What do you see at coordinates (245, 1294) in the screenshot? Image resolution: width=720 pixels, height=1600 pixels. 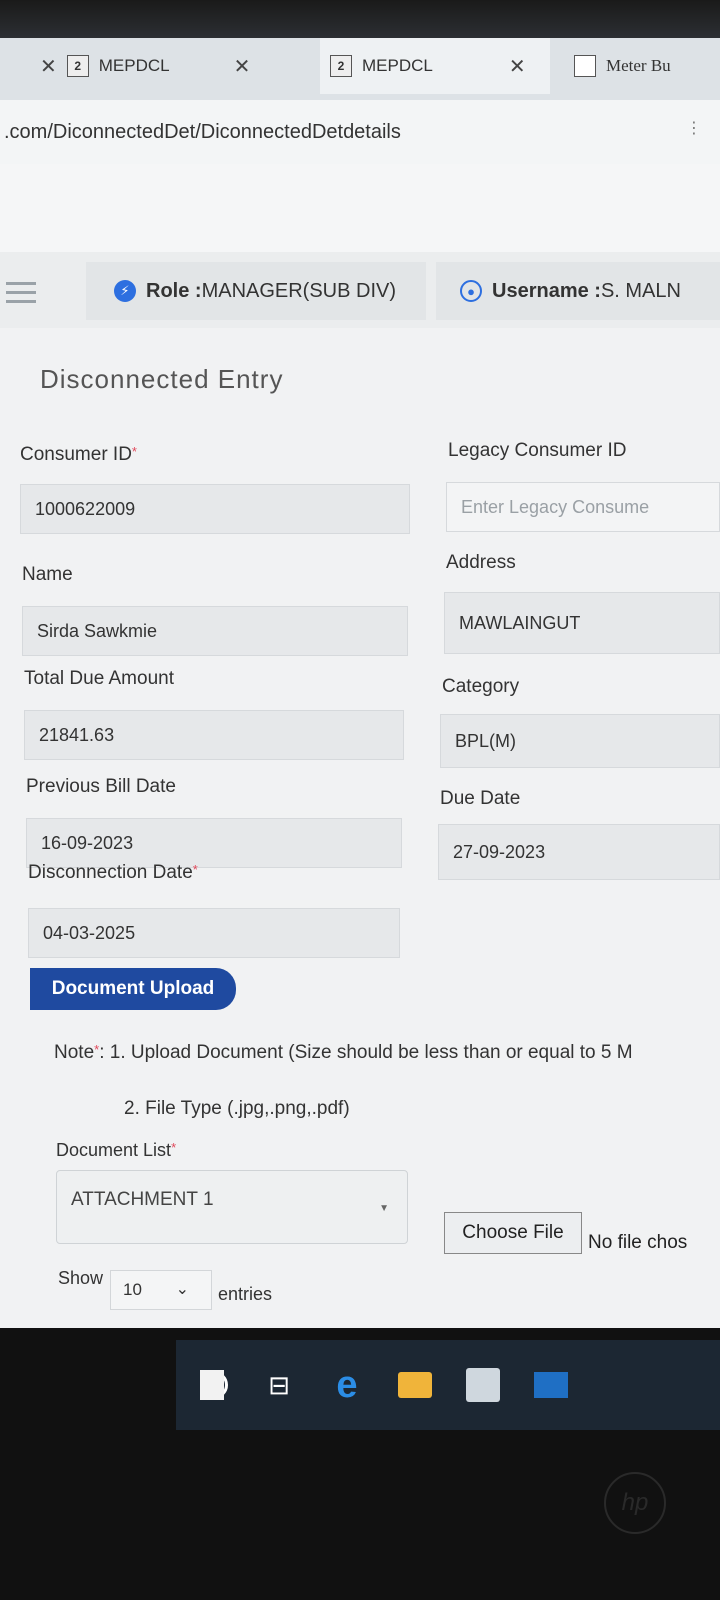 I see `entries-label: entries` at bounding box center [245, 1294].